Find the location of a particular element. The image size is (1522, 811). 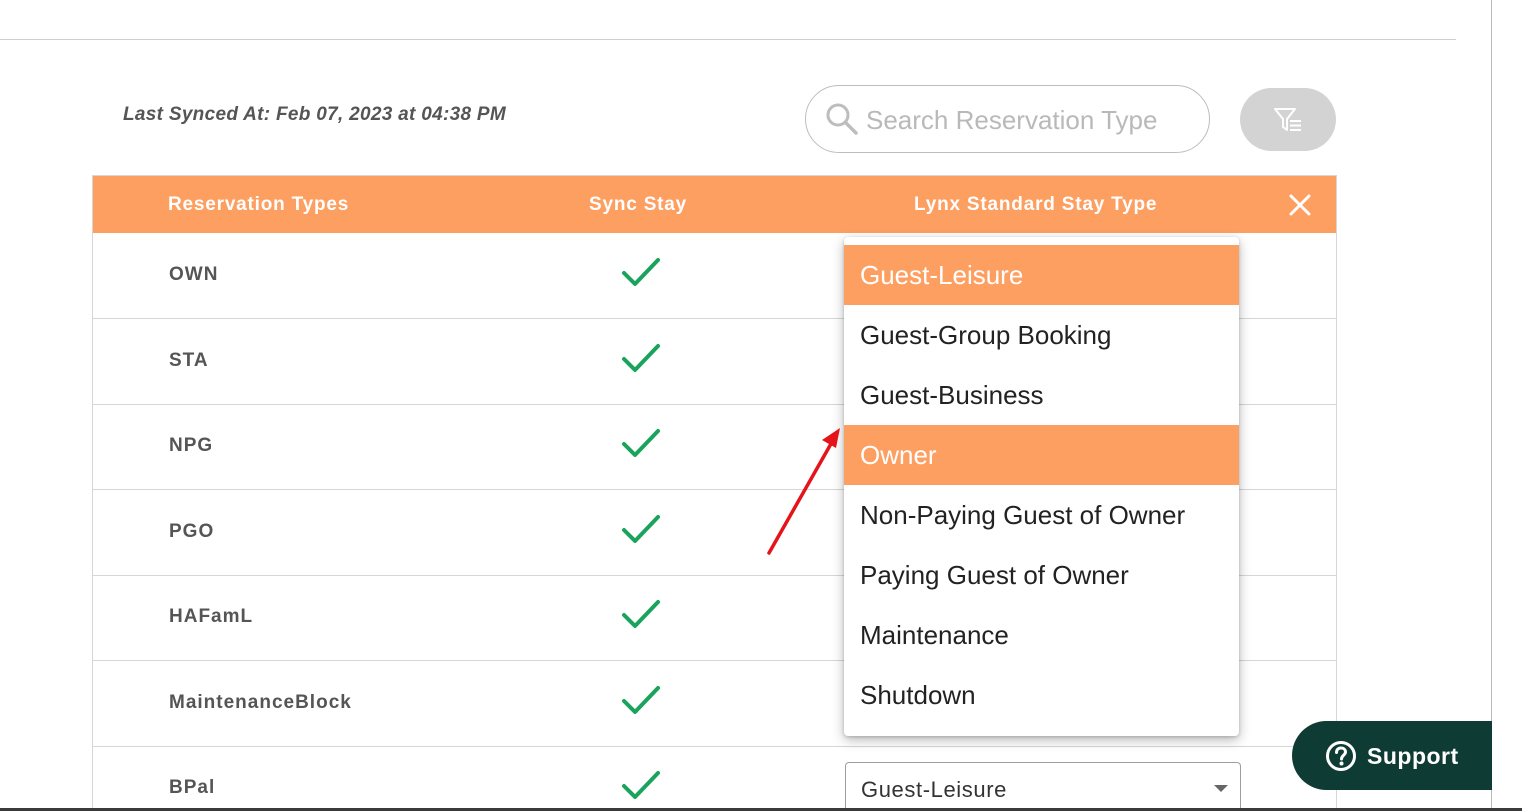

dropdown-option-shutdown: Shutdown is located at coordinates (1041, 695).